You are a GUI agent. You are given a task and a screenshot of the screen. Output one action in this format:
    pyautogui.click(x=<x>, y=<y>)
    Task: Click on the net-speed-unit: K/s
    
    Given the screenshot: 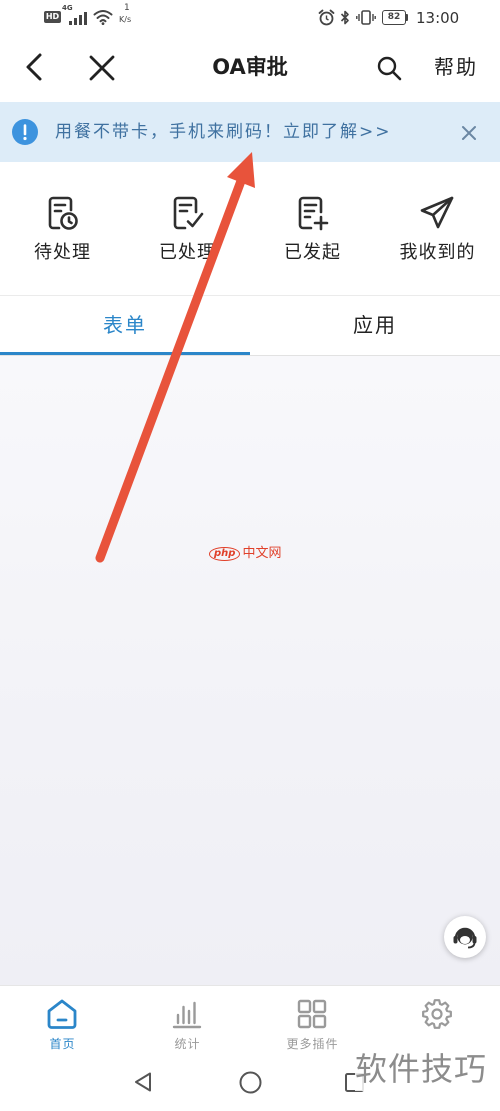 What is the action you would take?
    pyautogui.click(x=125, y=19)
    